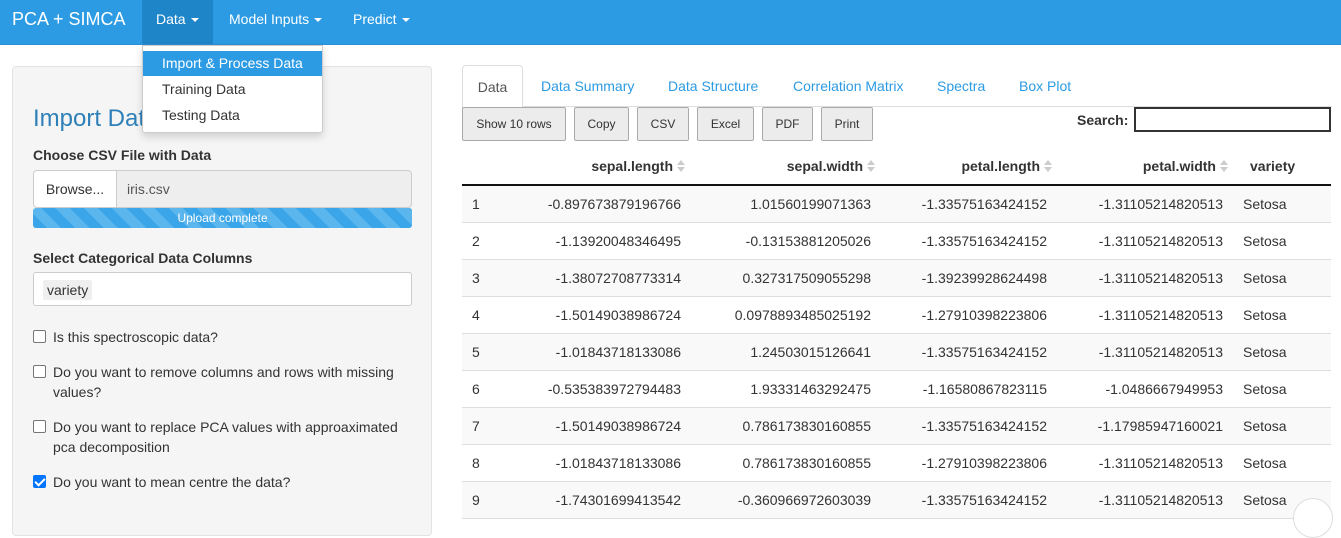 The image size is (1341, 538). Describe the element at coordinates (725, 124) in the screenshot. I see `excel-button: Excel` at that location.